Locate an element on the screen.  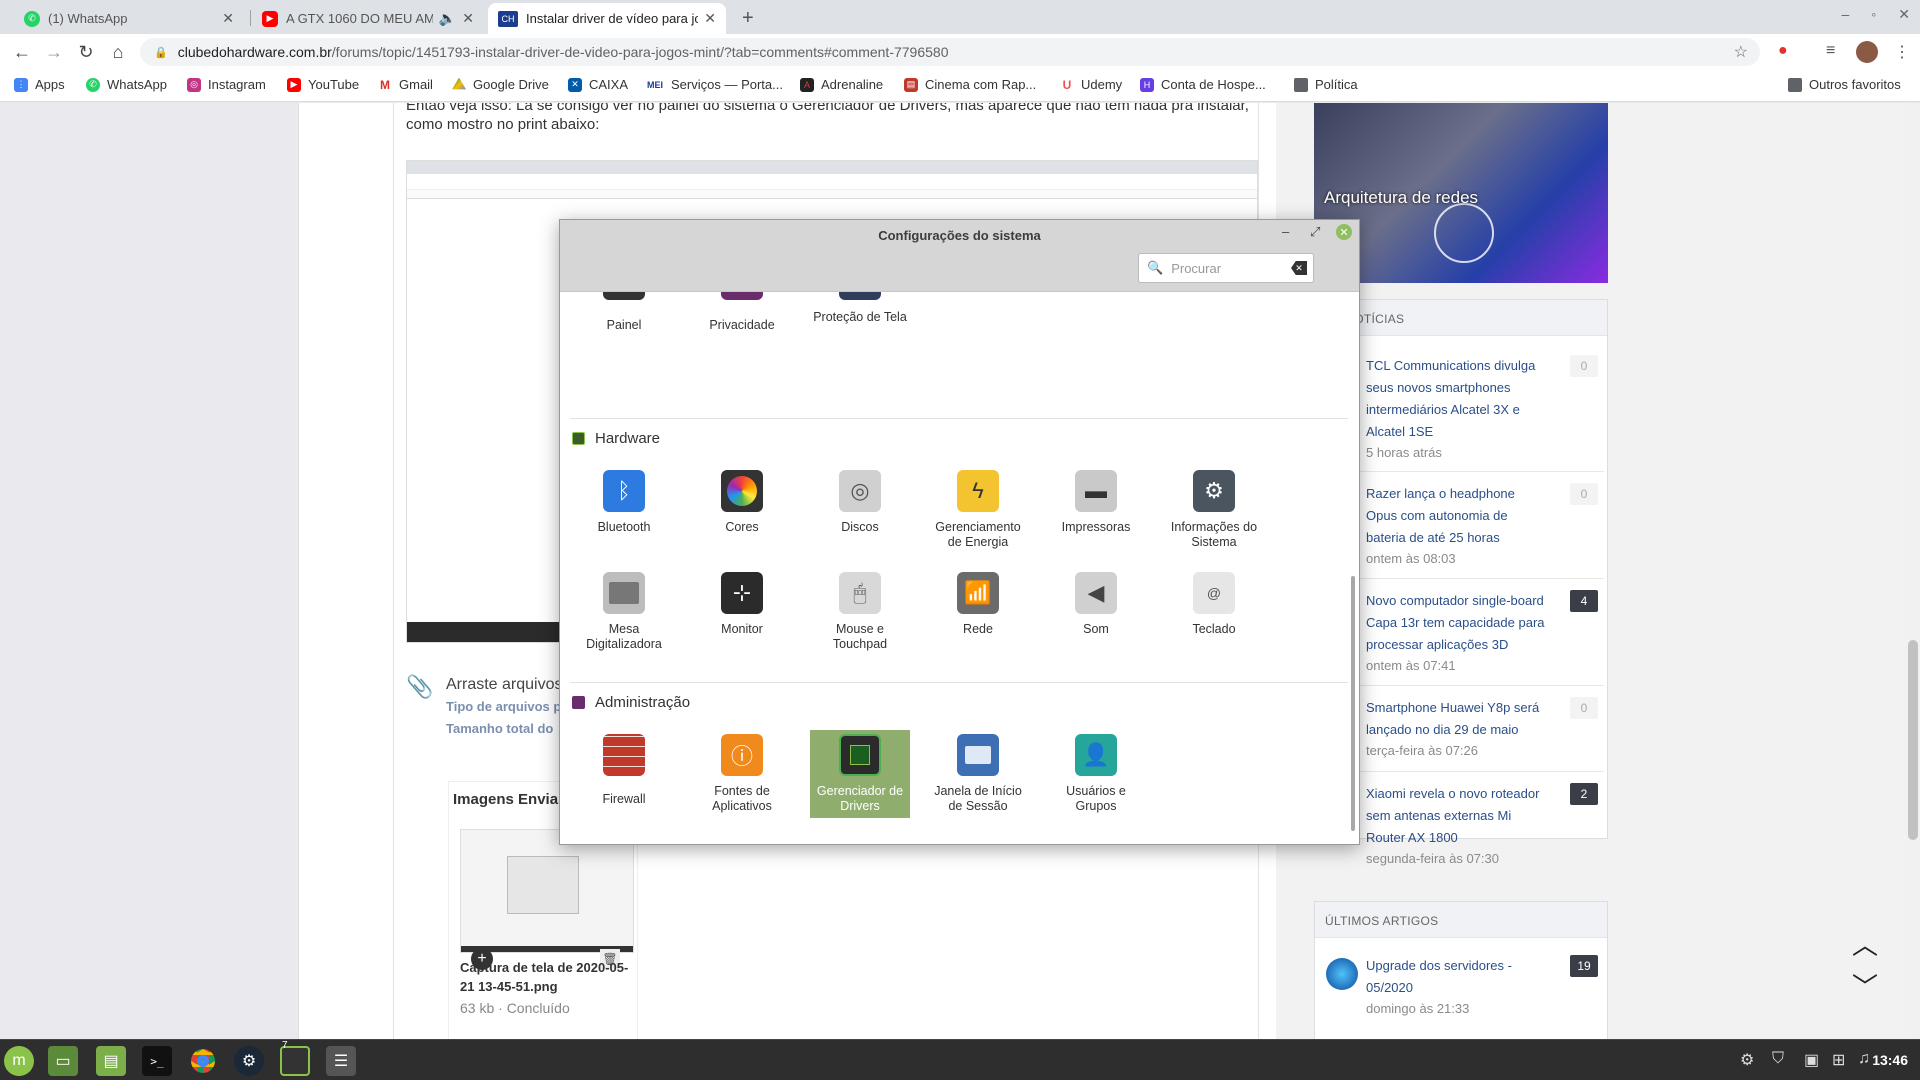
settings-item-janela-de-inicio-de-sessao: Janela de Início de Sessão is located at coordinates (978, 774).